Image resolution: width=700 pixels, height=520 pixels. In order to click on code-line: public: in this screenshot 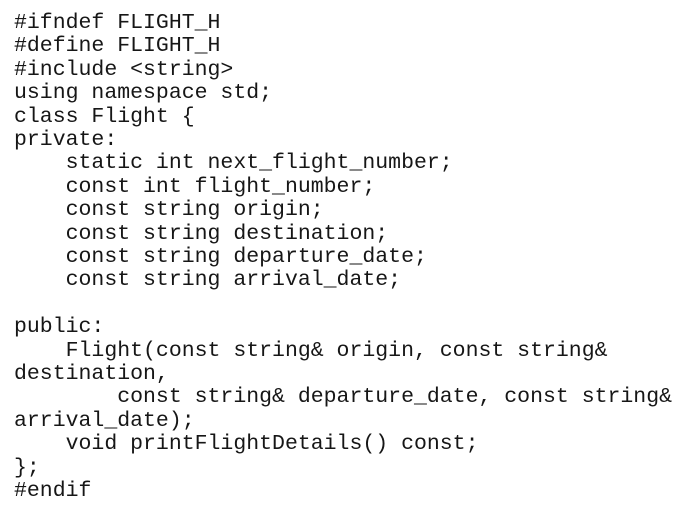, I will do `click(59, 327)`.